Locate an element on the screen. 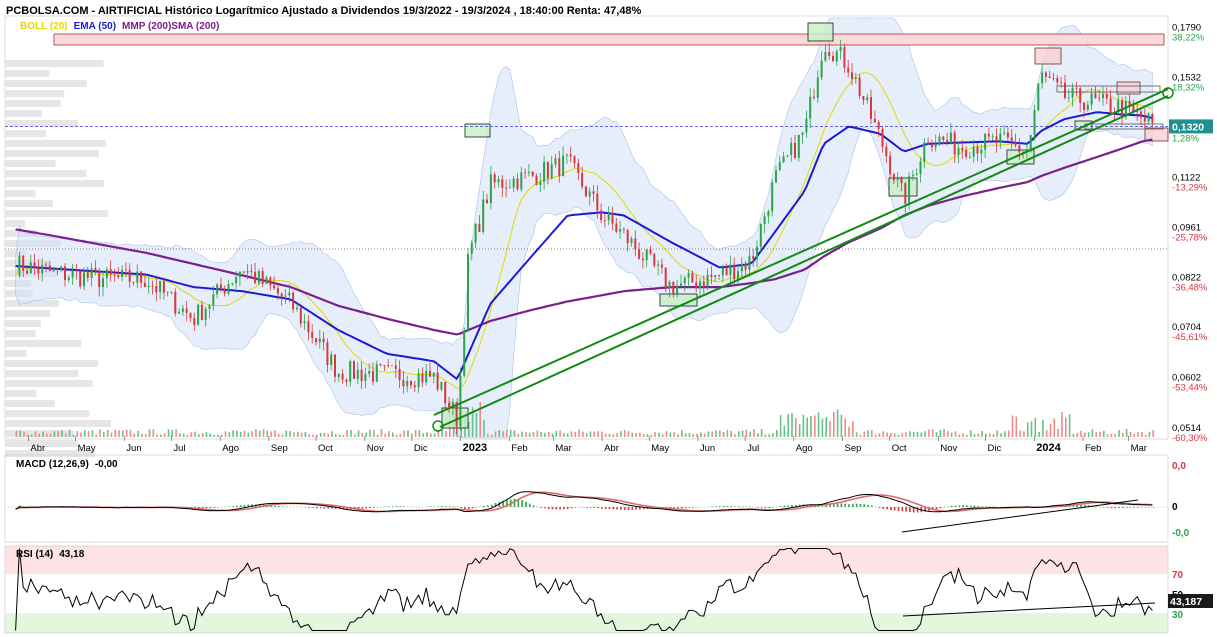  price-axis-pct: -60,30% is located at coordinates (1190, 438).